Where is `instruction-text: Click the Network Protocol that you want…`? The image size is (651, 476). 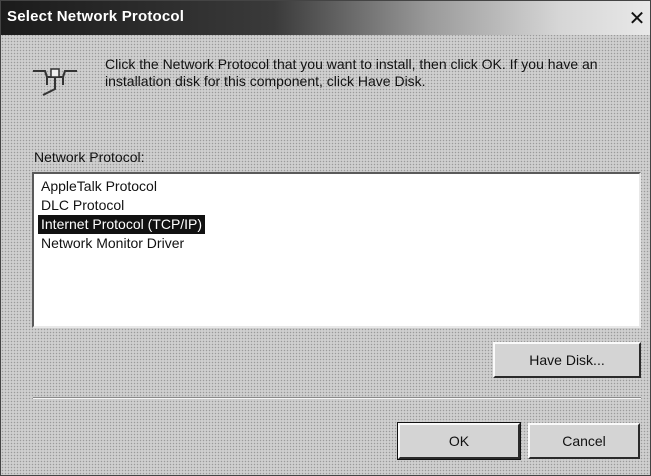
instruction-text: Click the Network Protocol that you want… is located at coordinates (351, 72).